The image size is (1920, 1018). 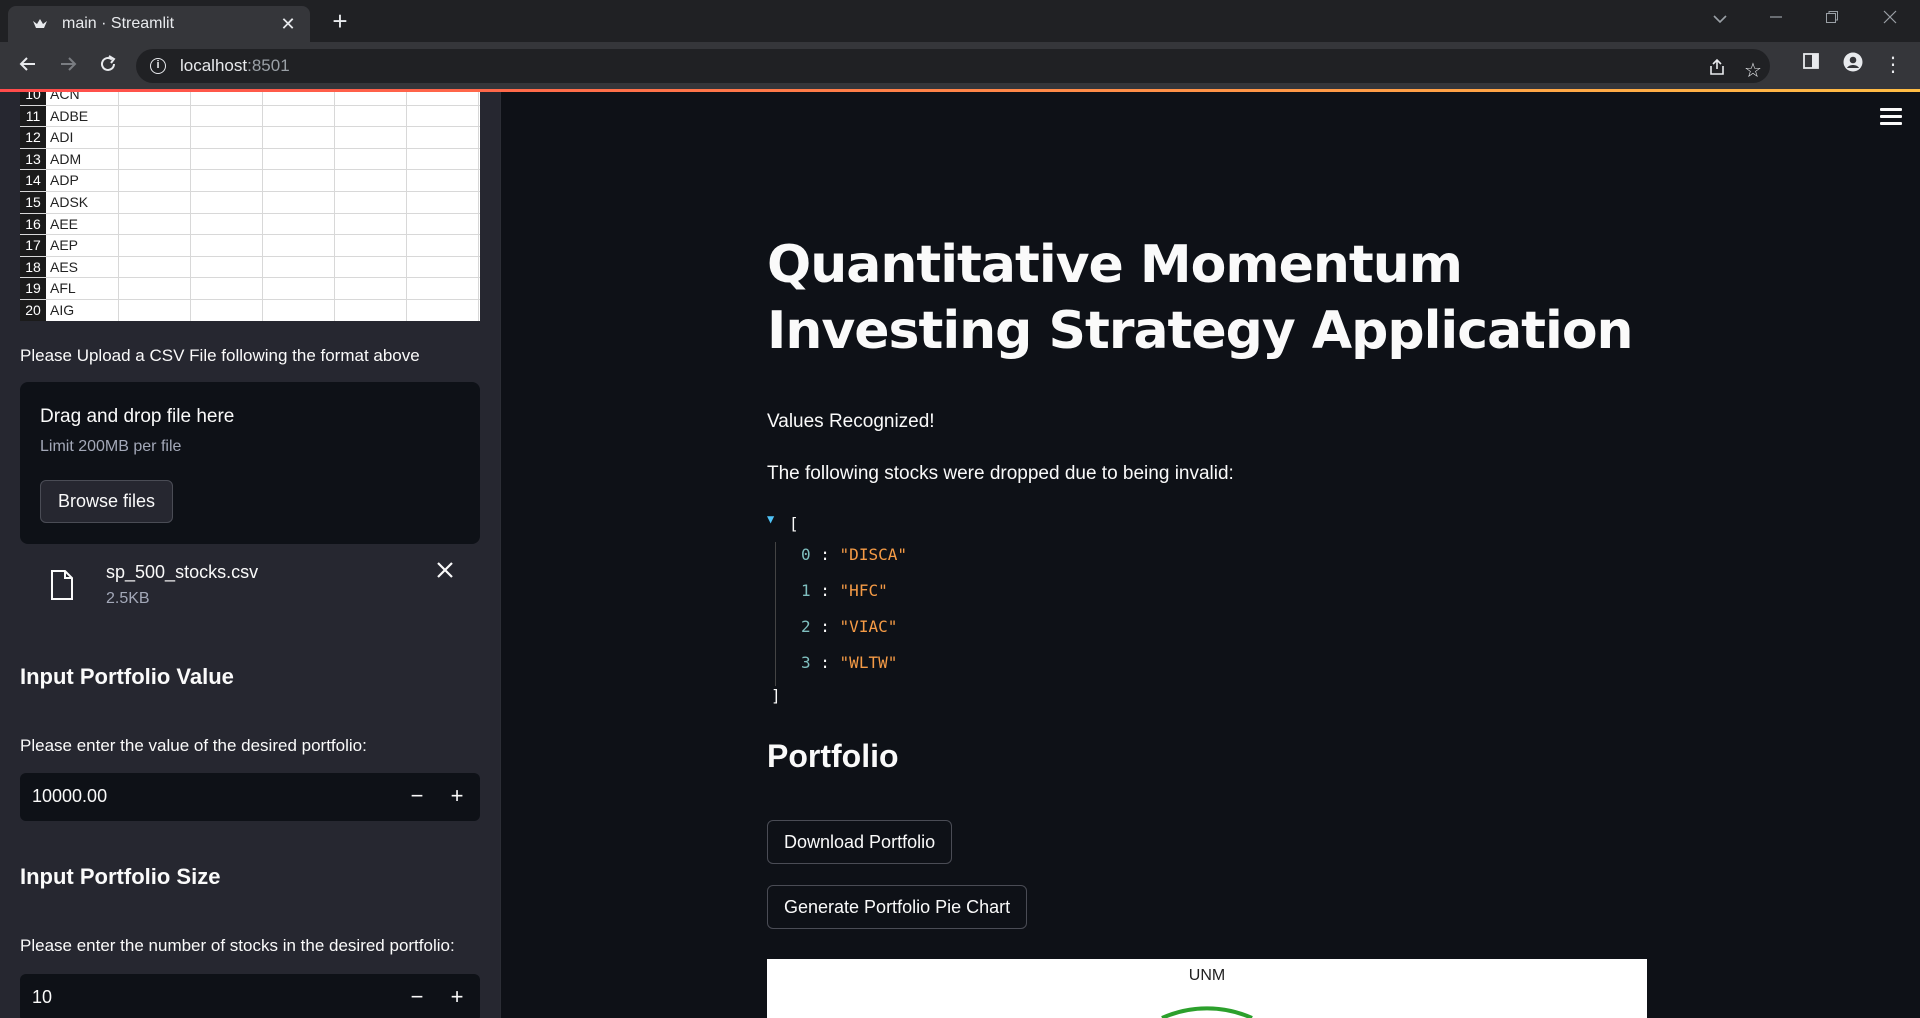 What do you see at coordinates (158, 66) in the screenshot?
I see `info-icon: i` at bounding box center [158, 66].